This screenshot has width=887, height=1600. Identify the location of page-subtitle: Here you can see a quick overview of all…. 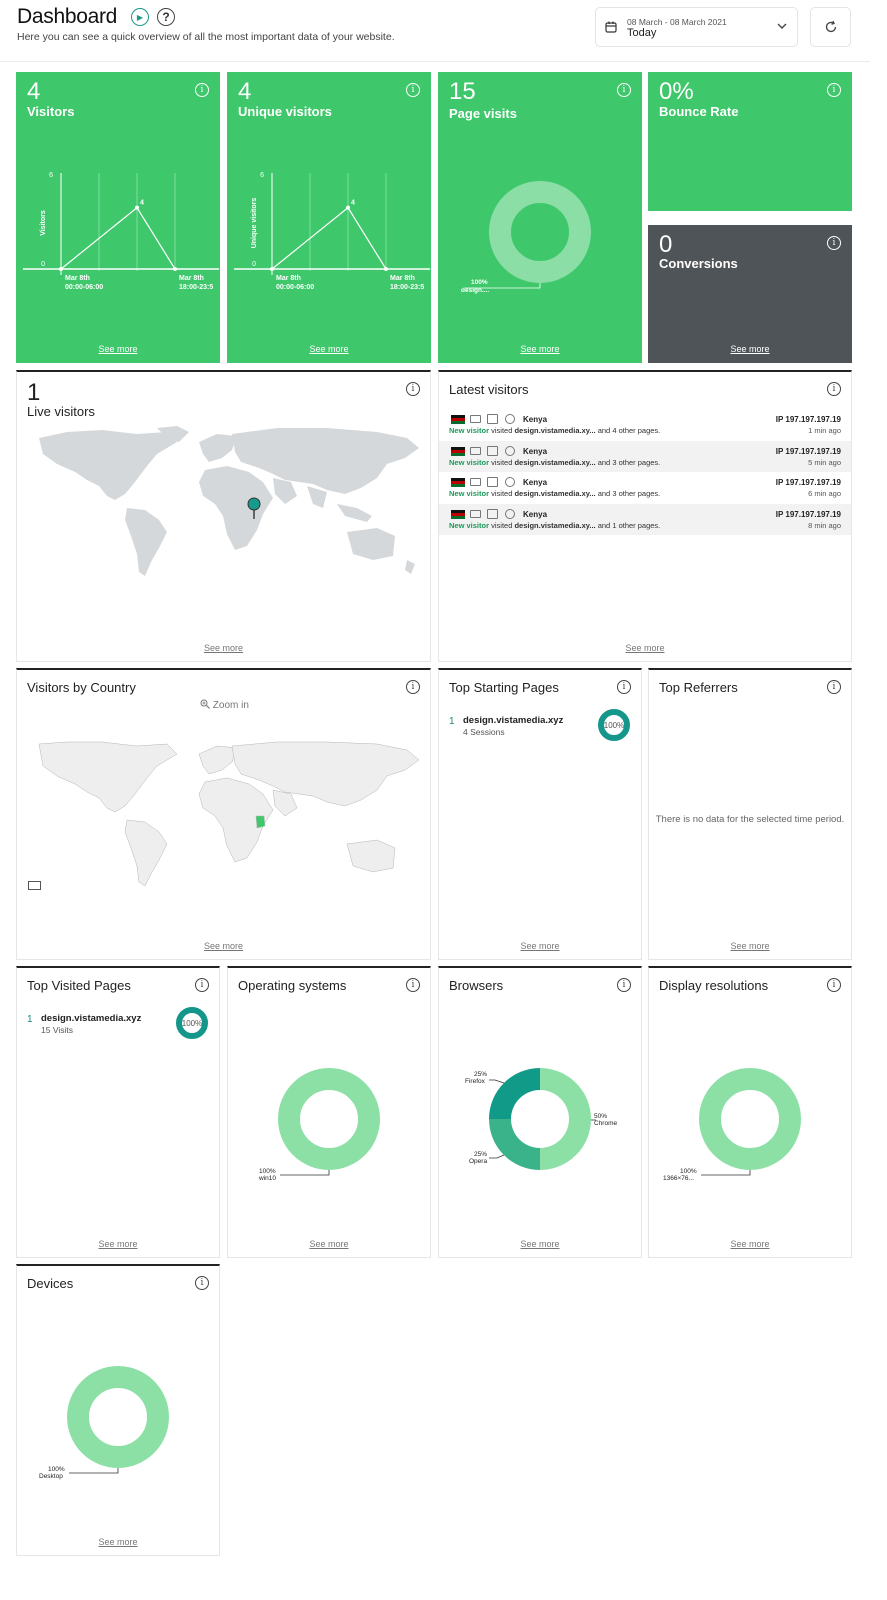
(206, 37).